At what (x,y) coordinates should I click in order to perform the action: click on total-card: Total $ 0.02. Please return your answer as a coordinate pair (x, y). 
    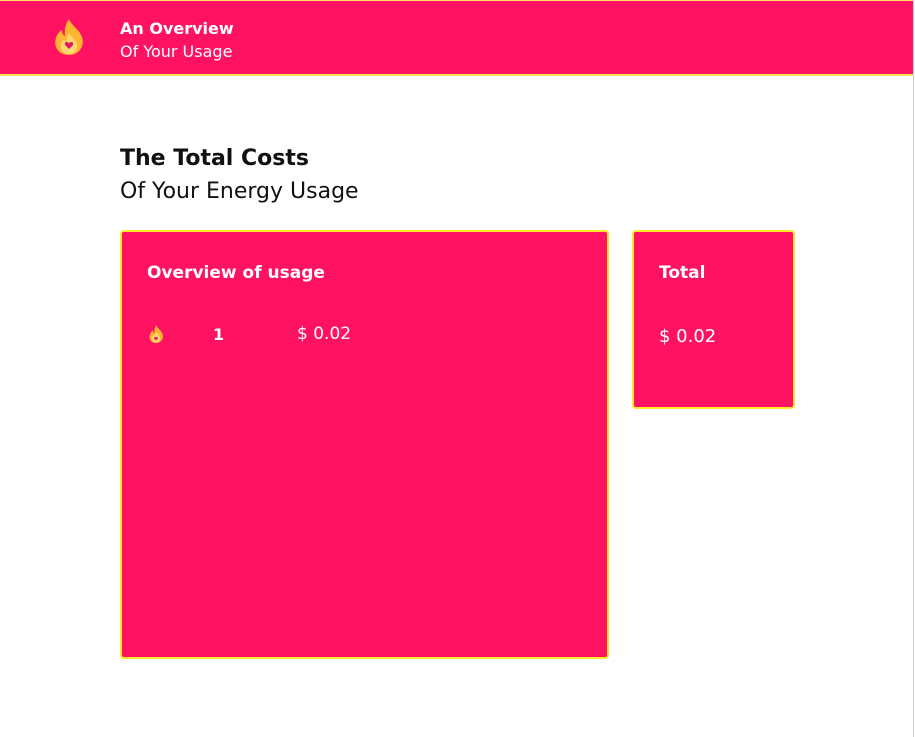
    Looking at the image, I should click on (713, 319).